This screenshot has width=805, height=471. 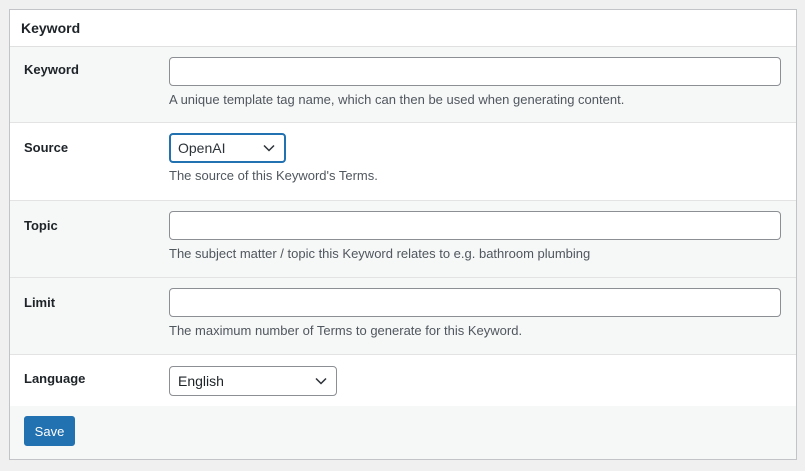 What do you see at coordinates (202, 148) in the screenshot?
I see `source-selected-value: OpenAI` at bounding box center [202, 148].